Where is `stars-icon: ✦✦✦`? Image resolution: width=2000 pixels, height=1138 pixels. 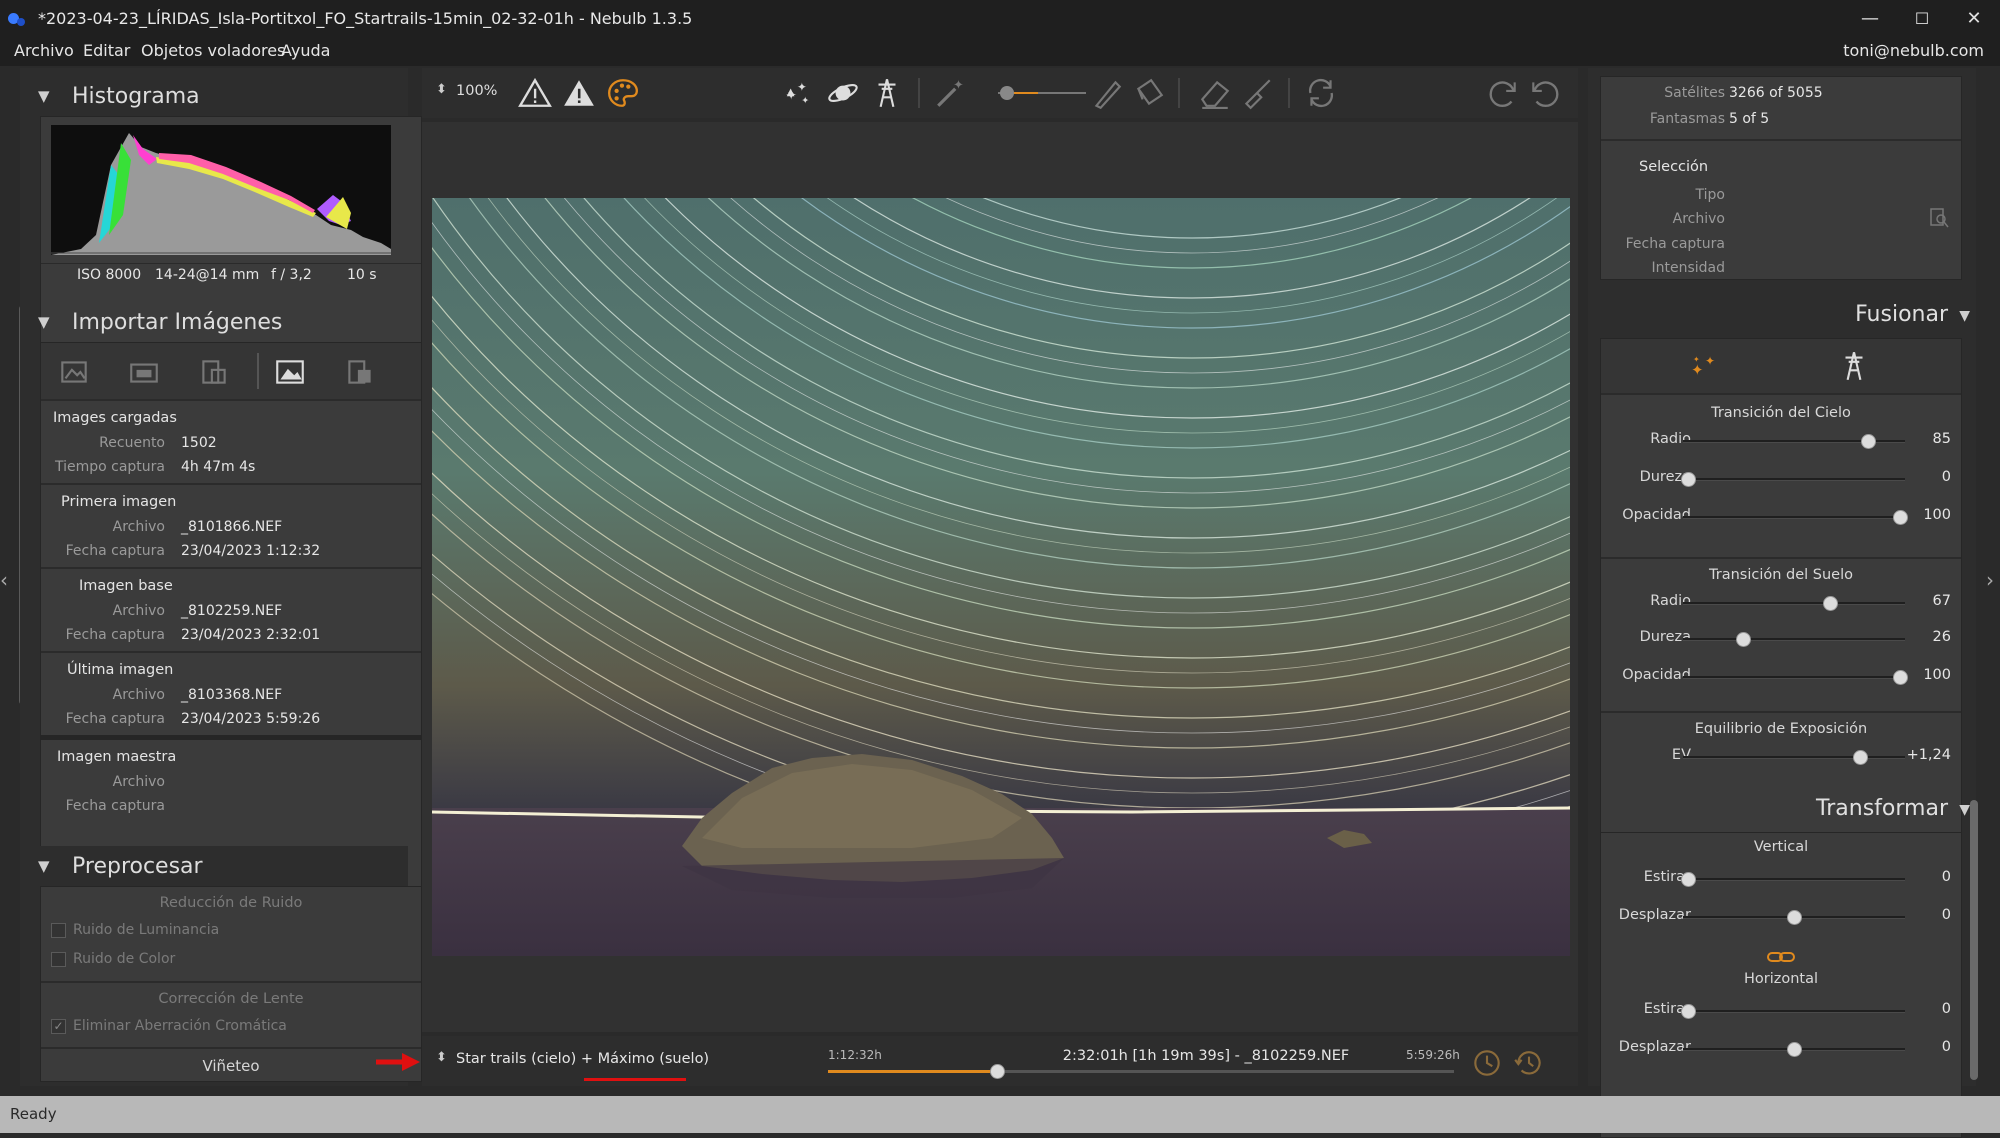
stars-icon: ✦✦✦ is located at coordinates (797, 93).